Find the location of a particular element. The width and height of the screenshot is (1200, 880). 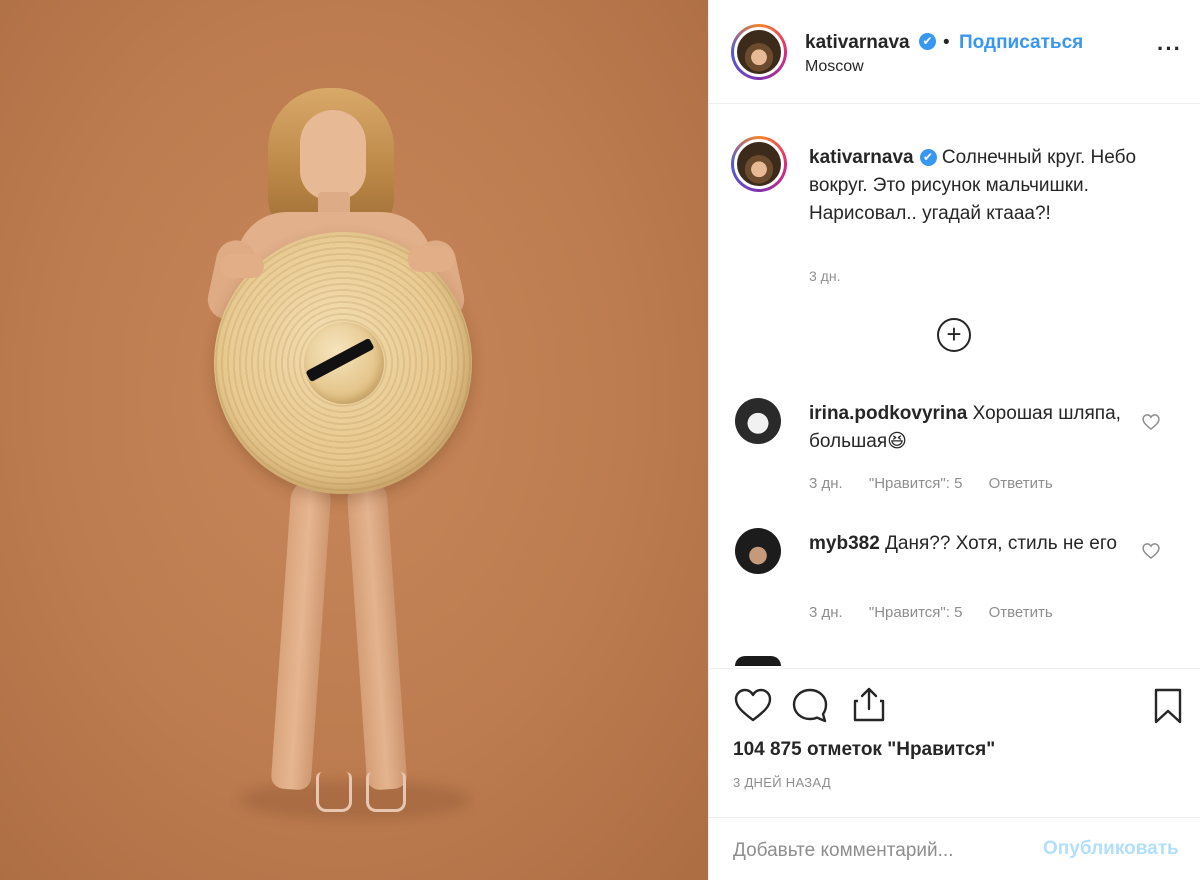

comment-text-block: myb382 Даня?? Хотя, стиль не его is located at coordinates (969, 544).